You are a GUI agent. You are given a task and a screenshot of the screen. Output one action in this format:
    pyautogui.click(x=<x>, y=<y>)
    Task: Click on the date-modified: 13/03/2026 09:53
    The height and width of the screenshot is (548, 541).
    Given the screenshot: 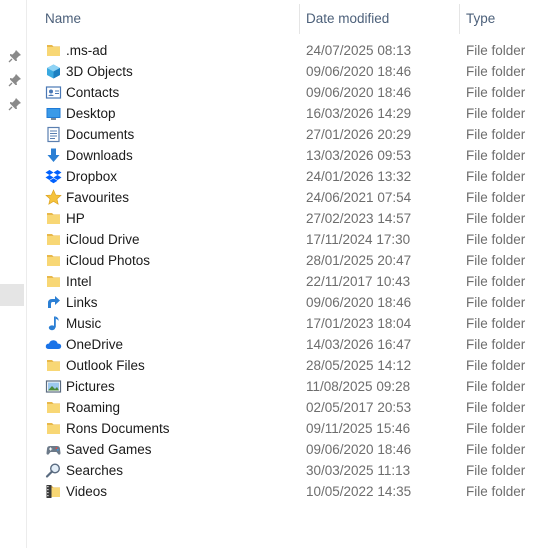 What is the action you would take?
    pyautogui.click(x=359, y=155)
    